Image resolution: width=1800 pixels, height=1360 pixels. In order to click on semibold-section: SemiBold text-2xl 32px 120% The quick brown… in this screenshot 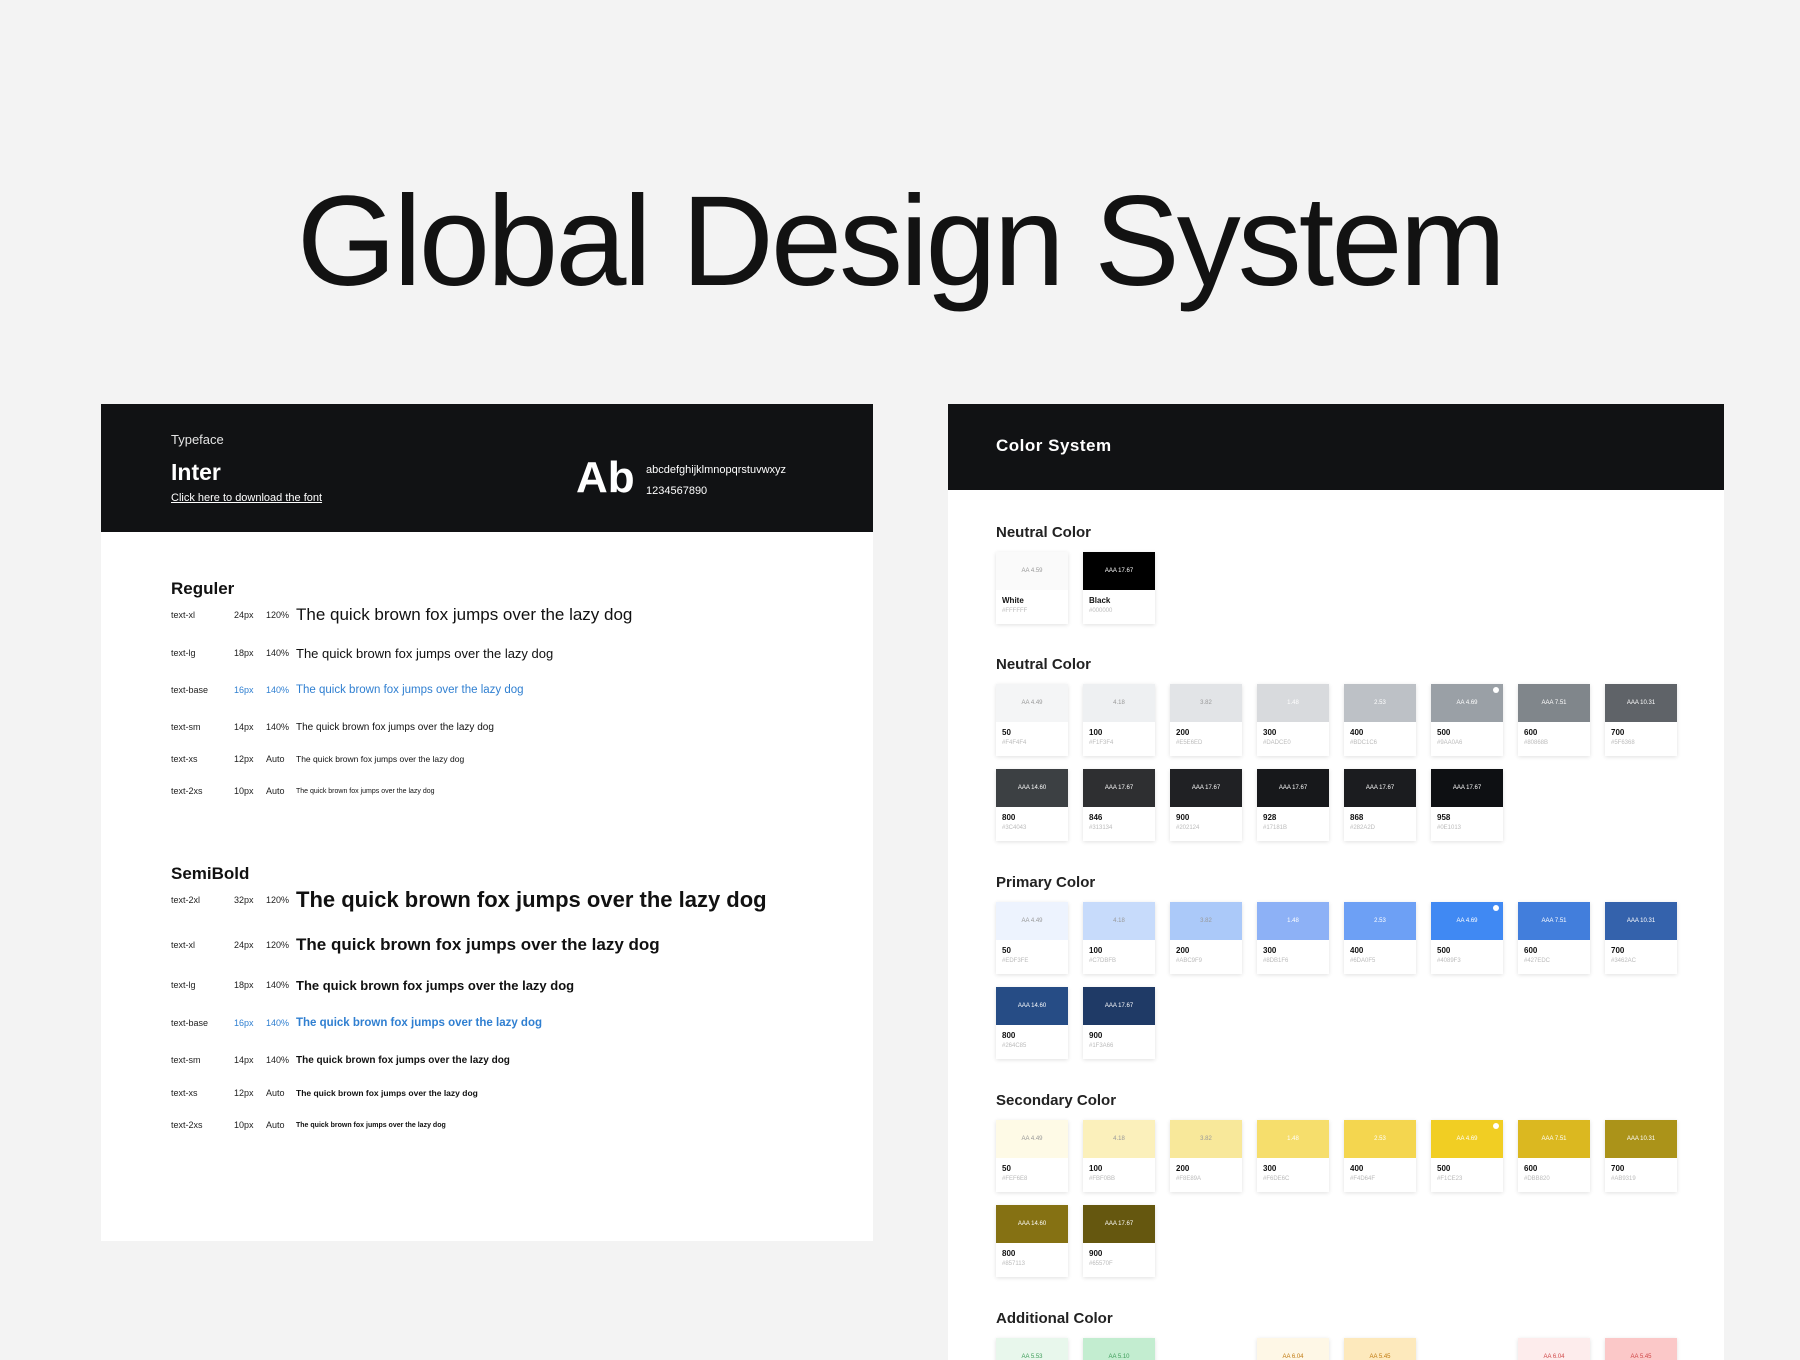, I will do `click(507, 1014)`.